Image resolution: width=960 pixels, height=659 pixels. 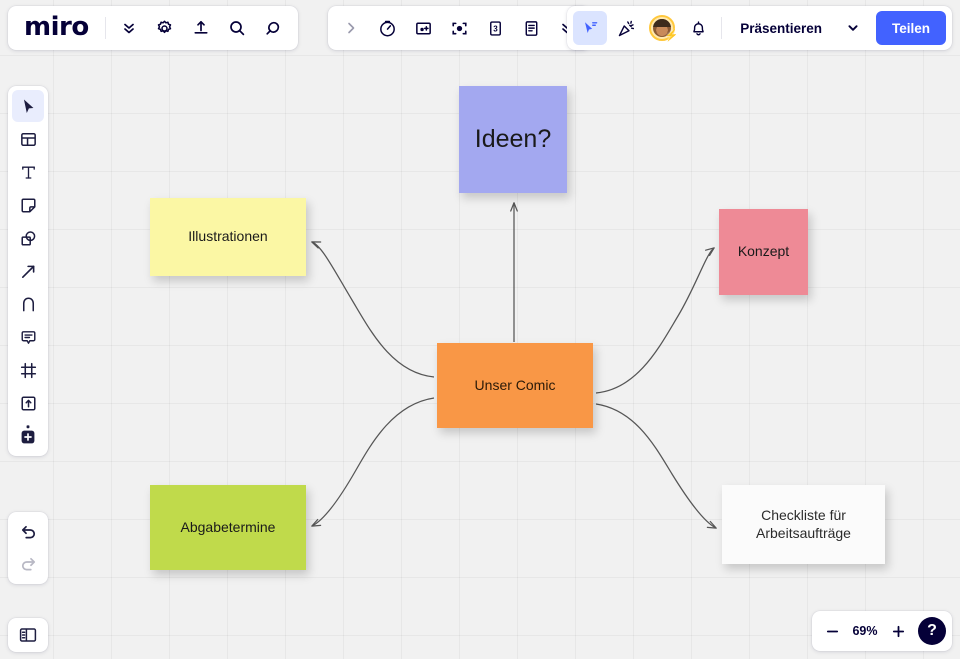 I want to click on session-bar: ⚡ Präsentieren Teilen, so click(x=759, y=28).